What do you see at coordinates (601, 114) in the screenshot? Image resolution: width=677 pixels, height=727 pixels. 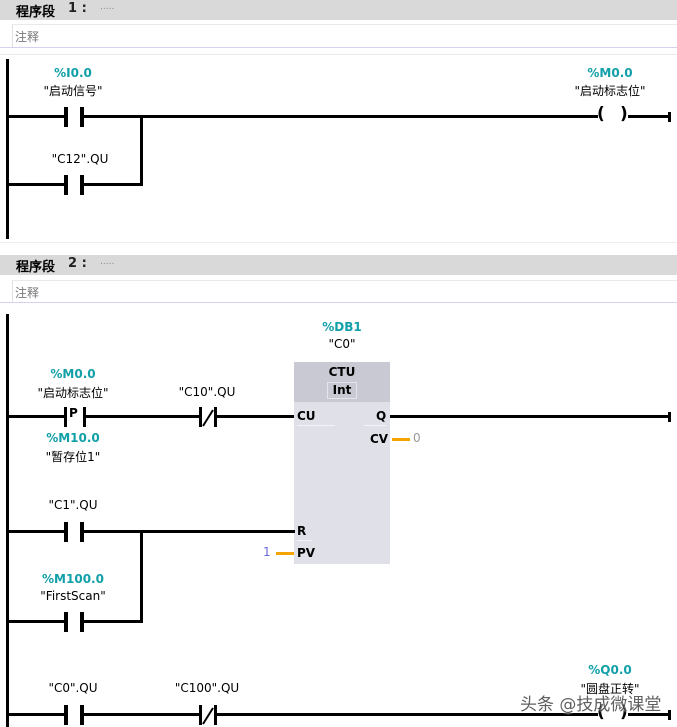 I see `coil-left-paren: (` at bounding box center [601, 114].